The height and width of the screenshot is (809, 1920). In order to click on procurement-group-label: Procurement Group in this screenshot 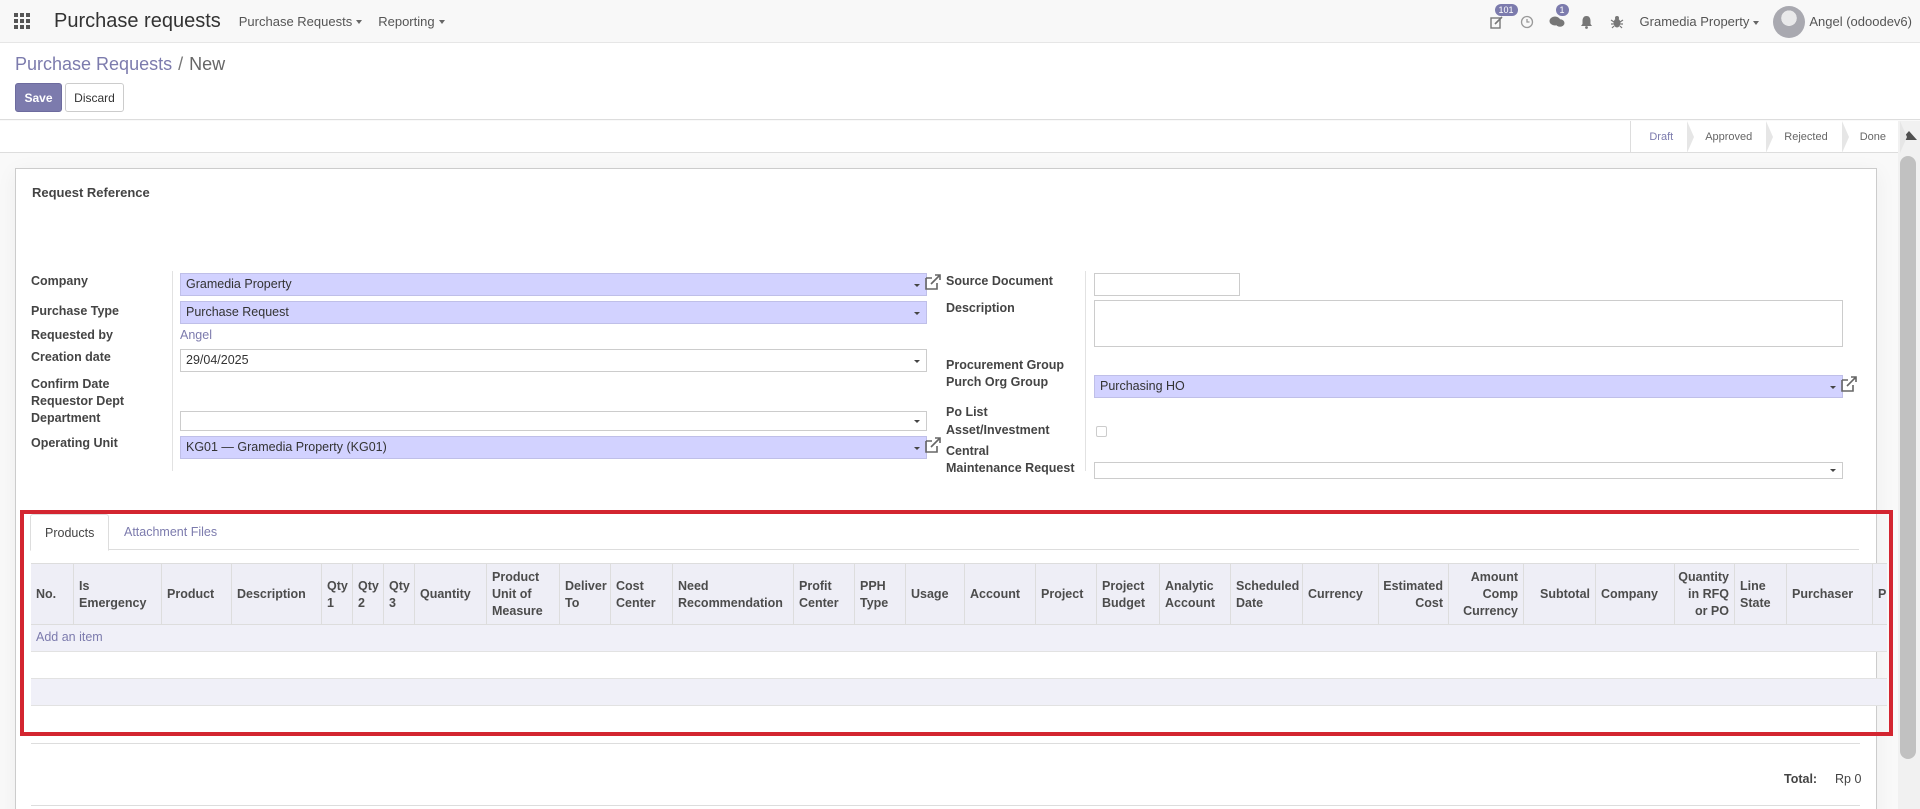, I will do `click(1005, 365)`.